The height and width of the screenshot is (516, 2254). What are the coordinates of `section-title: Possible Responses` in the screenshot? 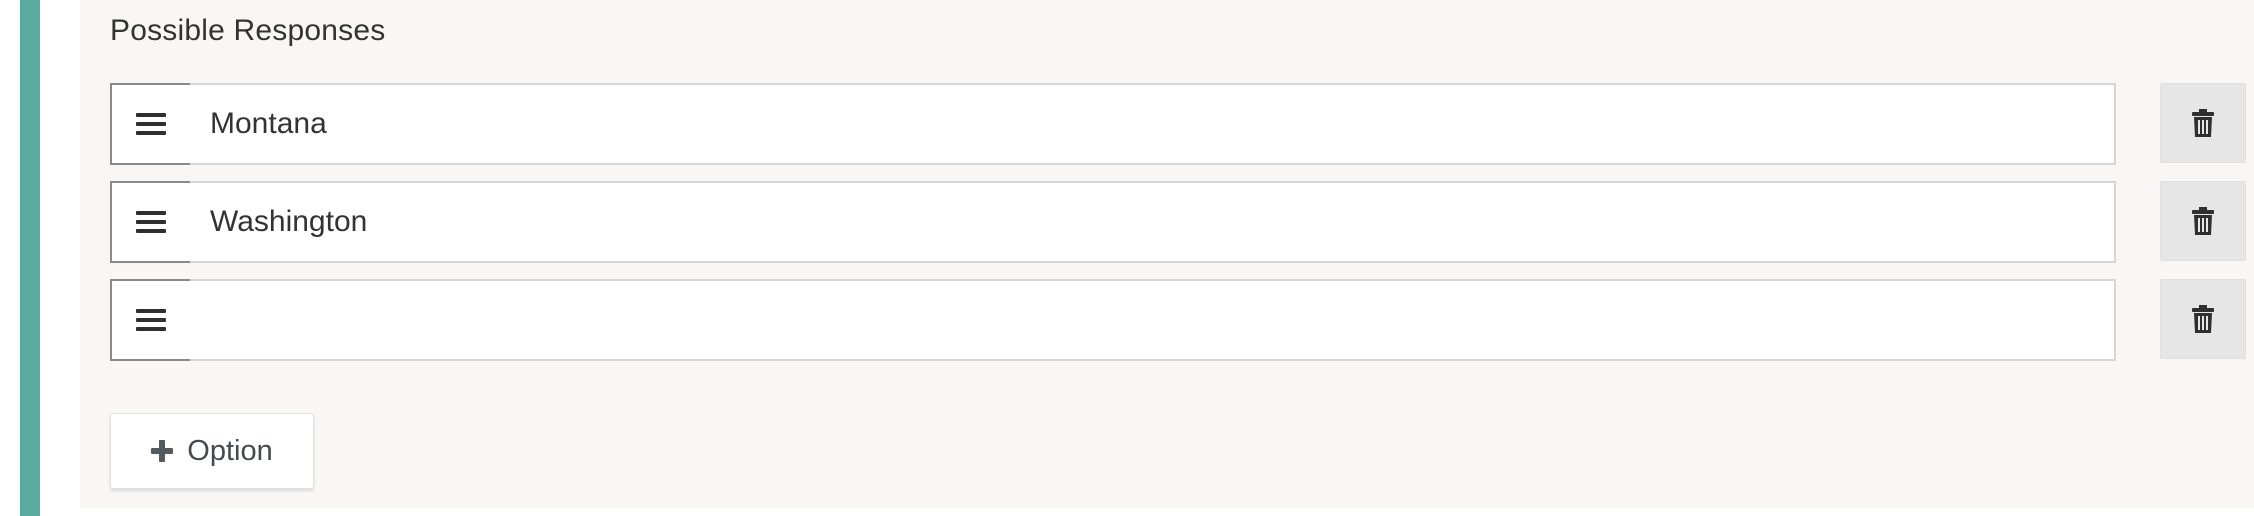 It's located at (248, 30).